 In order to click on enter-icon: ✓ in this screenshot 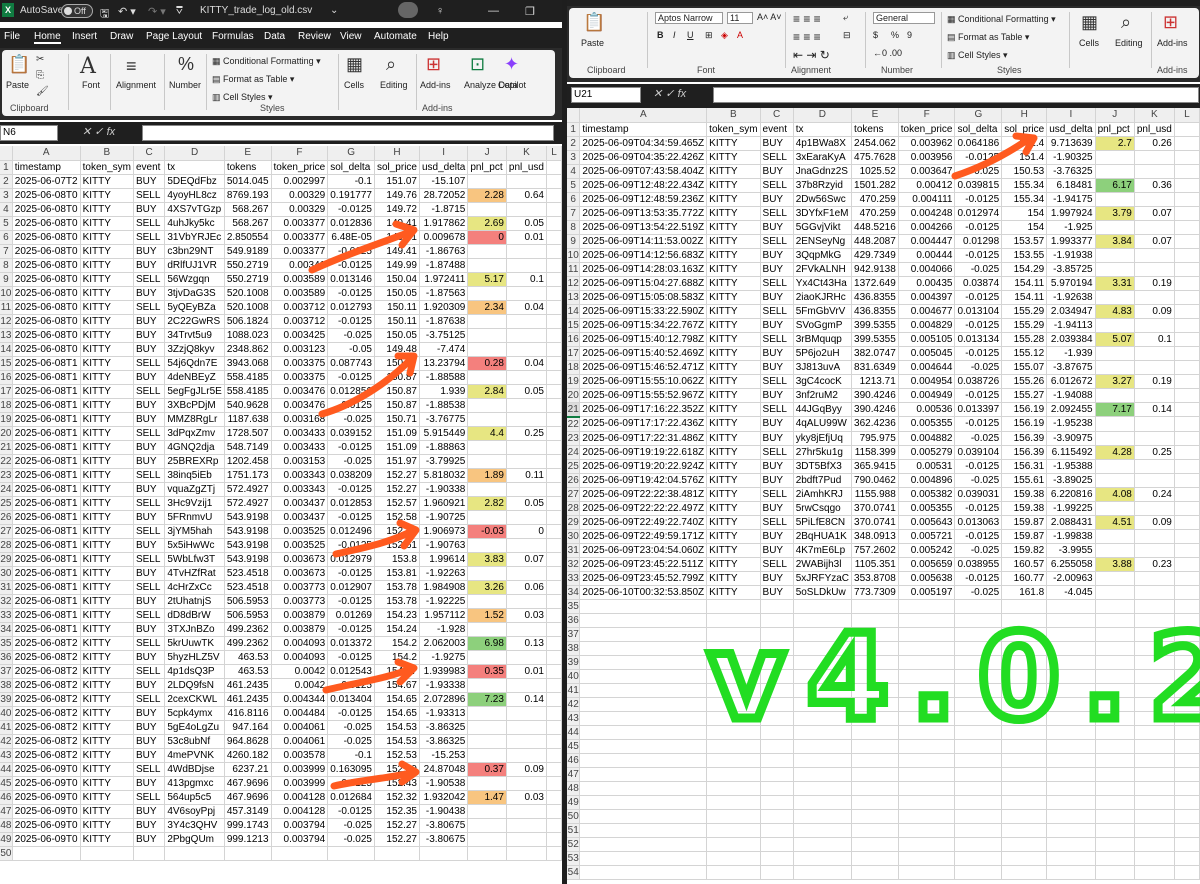, I will do `click(669, 94)`.